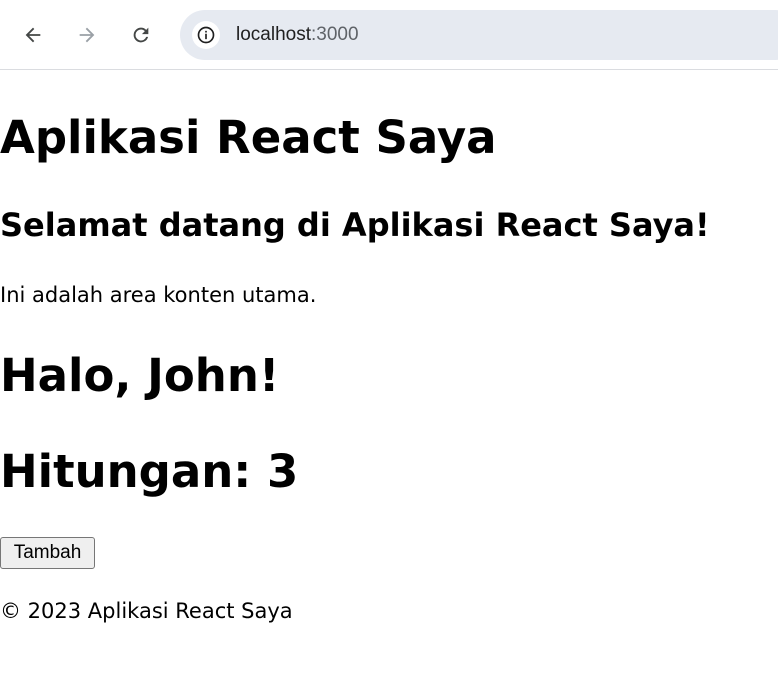  I want to click on browser-toolbar: localhost:3000, so click(389, 35).